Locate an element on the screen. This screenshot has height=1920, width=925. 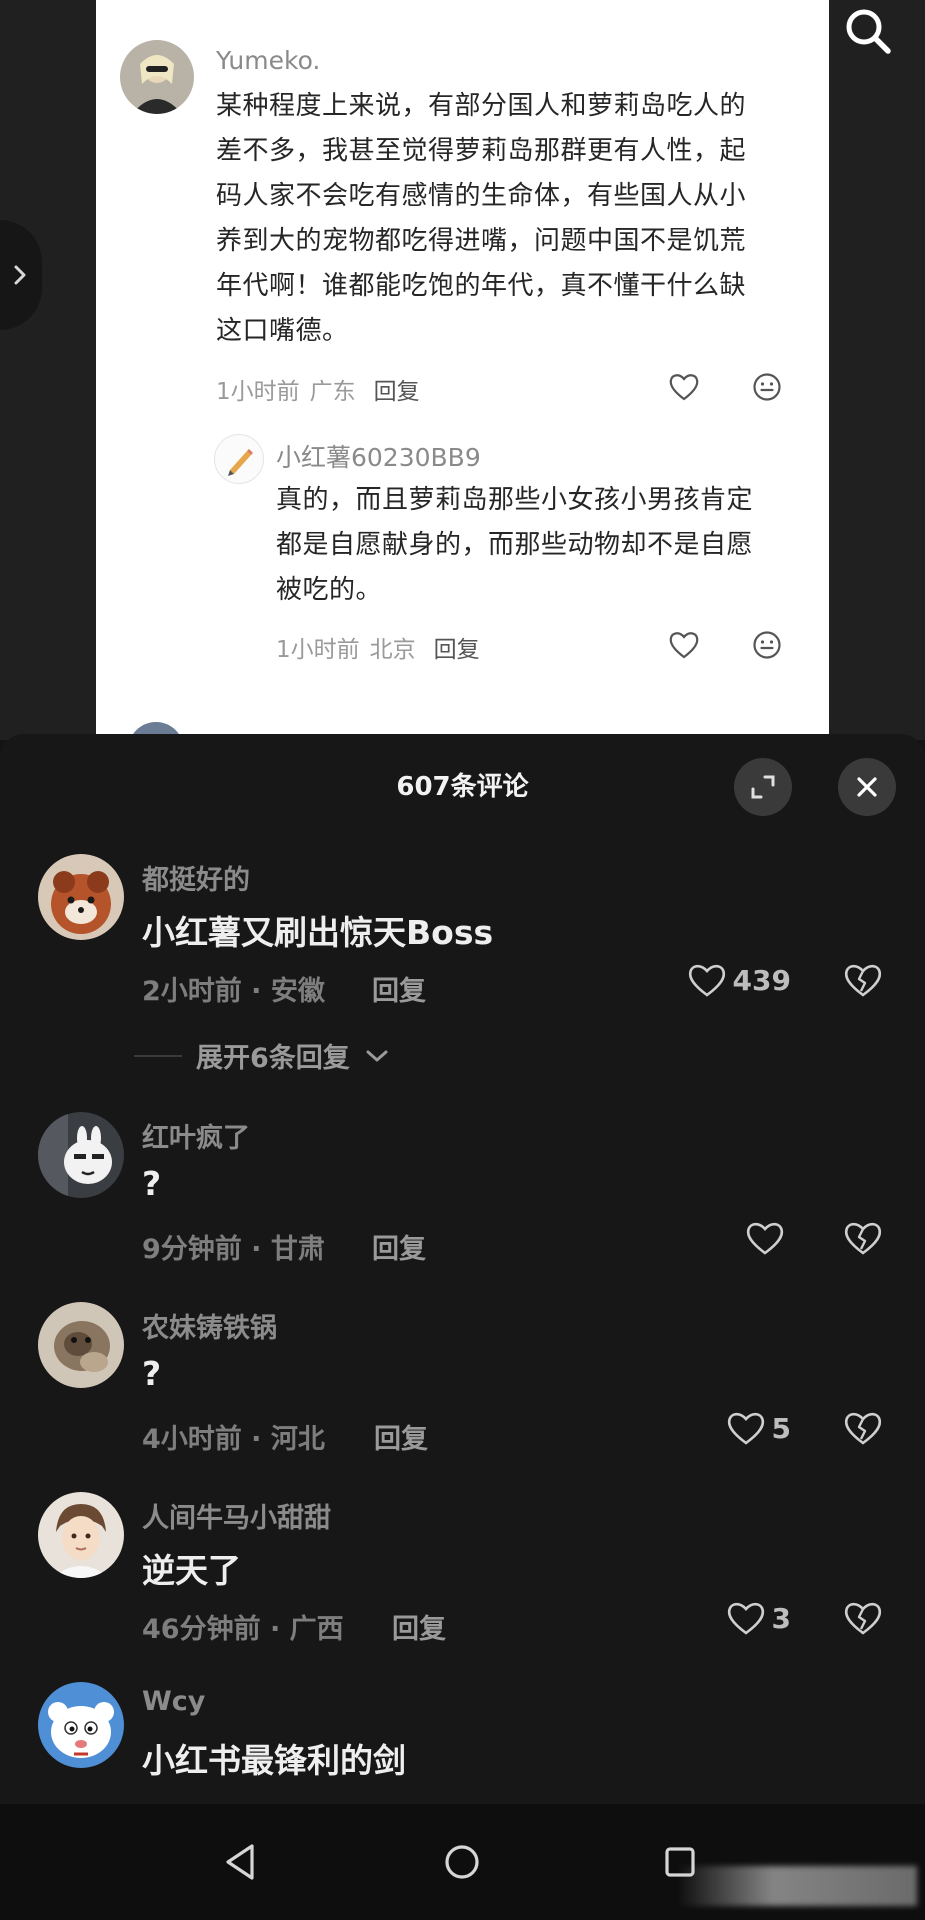
comment-text-line: 某种程度上来说，有部分国人和萝莉岛吃人的 is located at coordinates (481, 106).